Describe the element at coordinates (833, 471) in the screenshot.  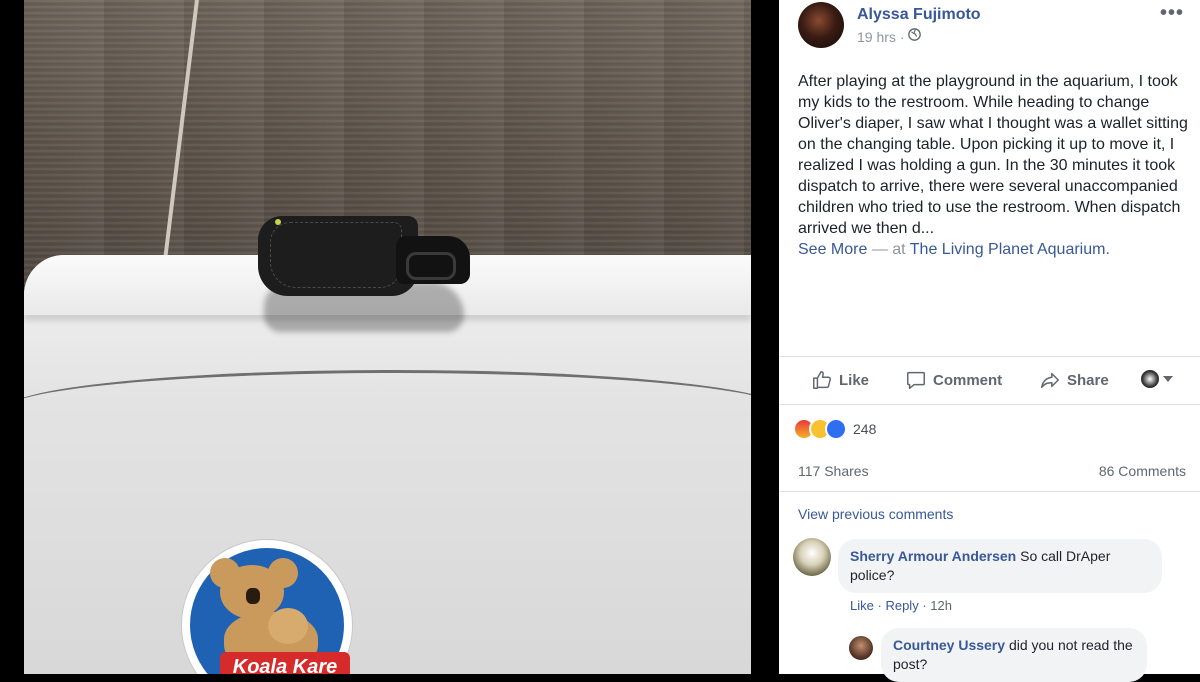
I see `shares-count: 117 Shares` at that location.